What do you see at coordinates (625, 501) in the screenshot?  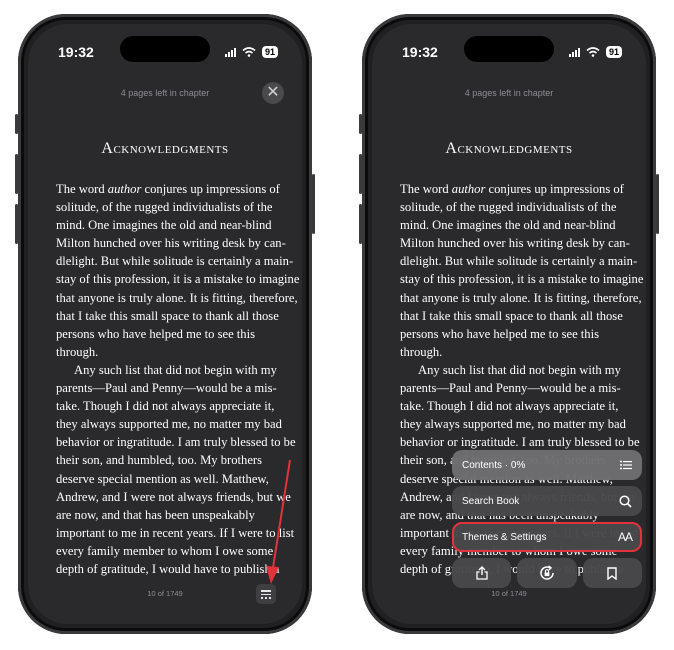 I see `search-icon` at bounding box center [625, 501].